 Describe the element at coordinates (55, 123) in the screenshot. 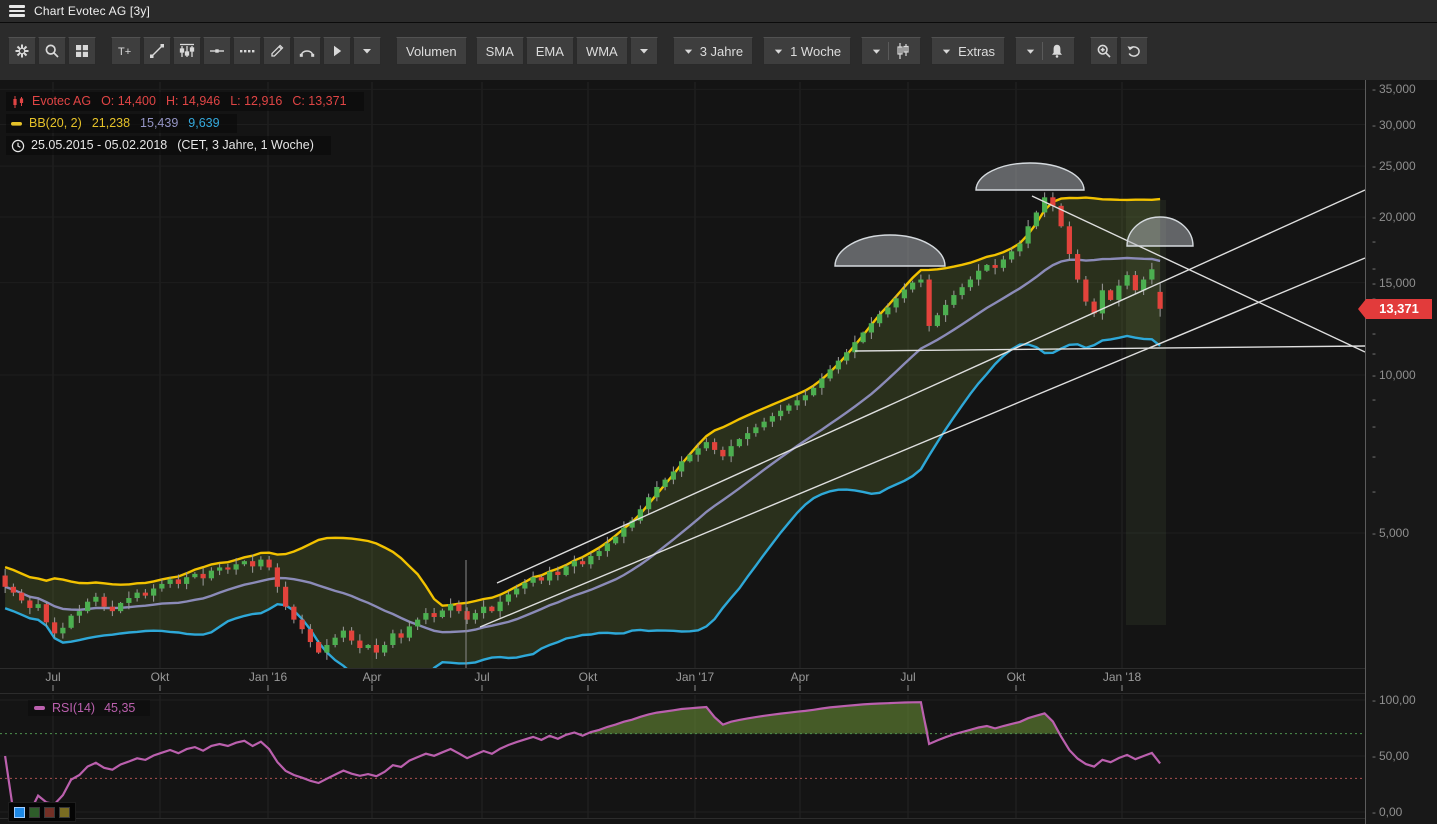

I see `bollinger-name: BB(20, 2)` at that location.